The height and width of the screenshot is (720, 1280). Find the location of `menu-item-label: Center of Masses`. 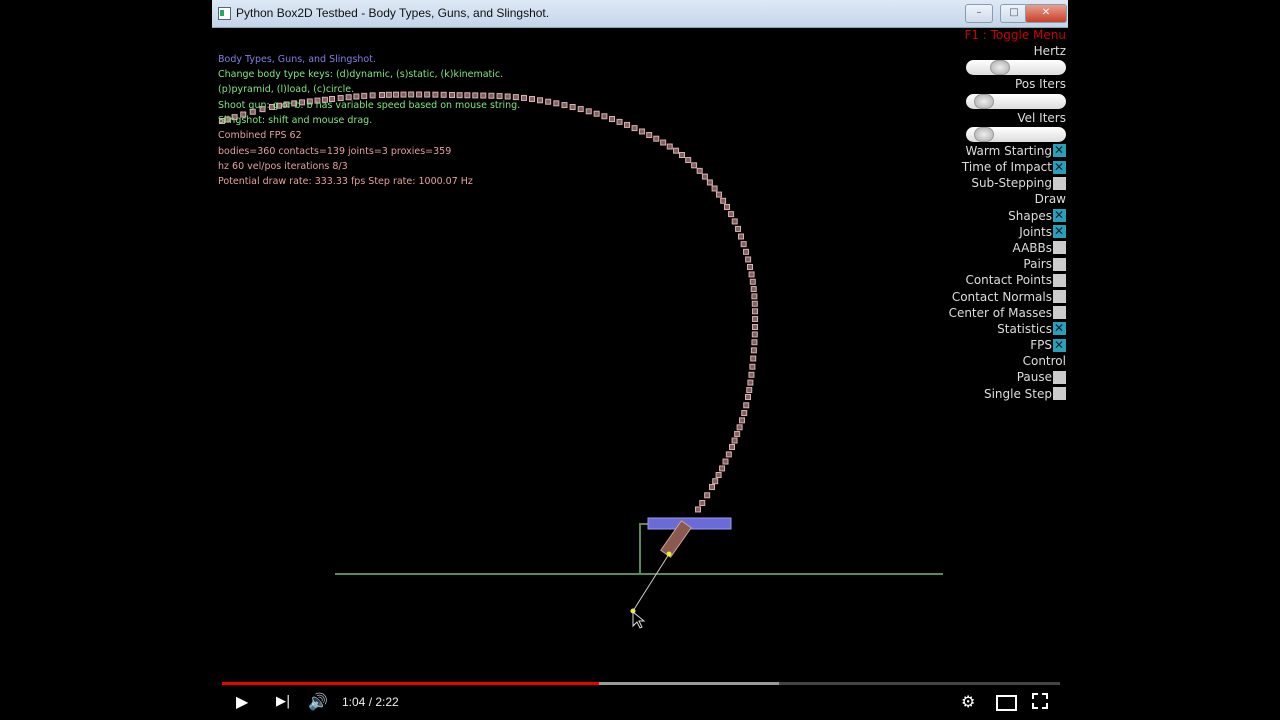

menu-item-label: Center of Masses is located at coordinates (1000, 312).